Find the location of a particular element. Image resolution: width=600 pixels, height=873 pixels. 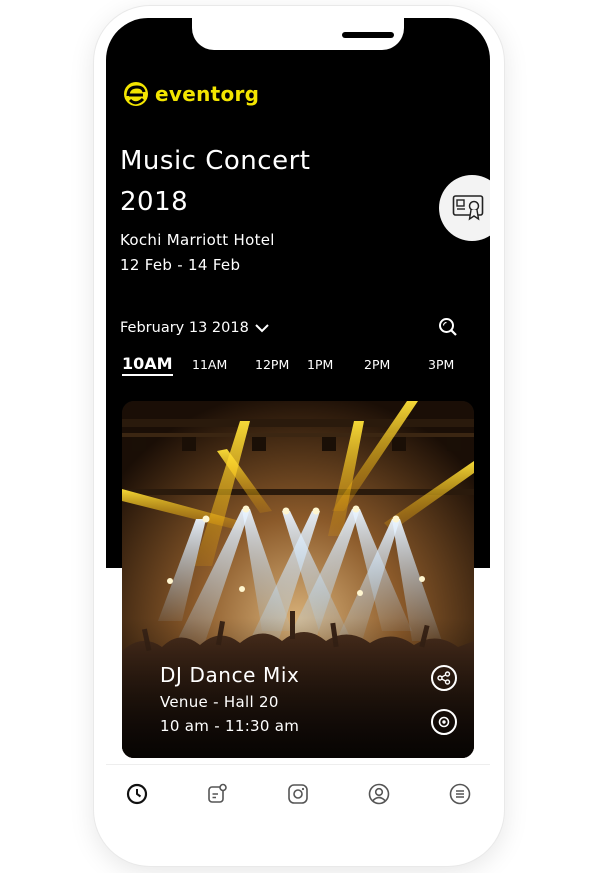

instagram-icon is located at coordinates (298, 794).